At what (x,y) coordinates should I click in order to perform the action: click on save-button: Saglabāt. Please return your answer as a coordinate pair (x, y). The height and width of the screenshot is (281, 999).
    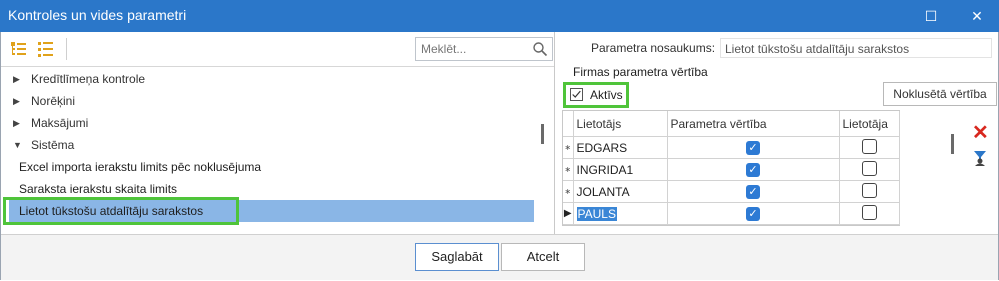
    Looking at the image, I should click on (457, 257).